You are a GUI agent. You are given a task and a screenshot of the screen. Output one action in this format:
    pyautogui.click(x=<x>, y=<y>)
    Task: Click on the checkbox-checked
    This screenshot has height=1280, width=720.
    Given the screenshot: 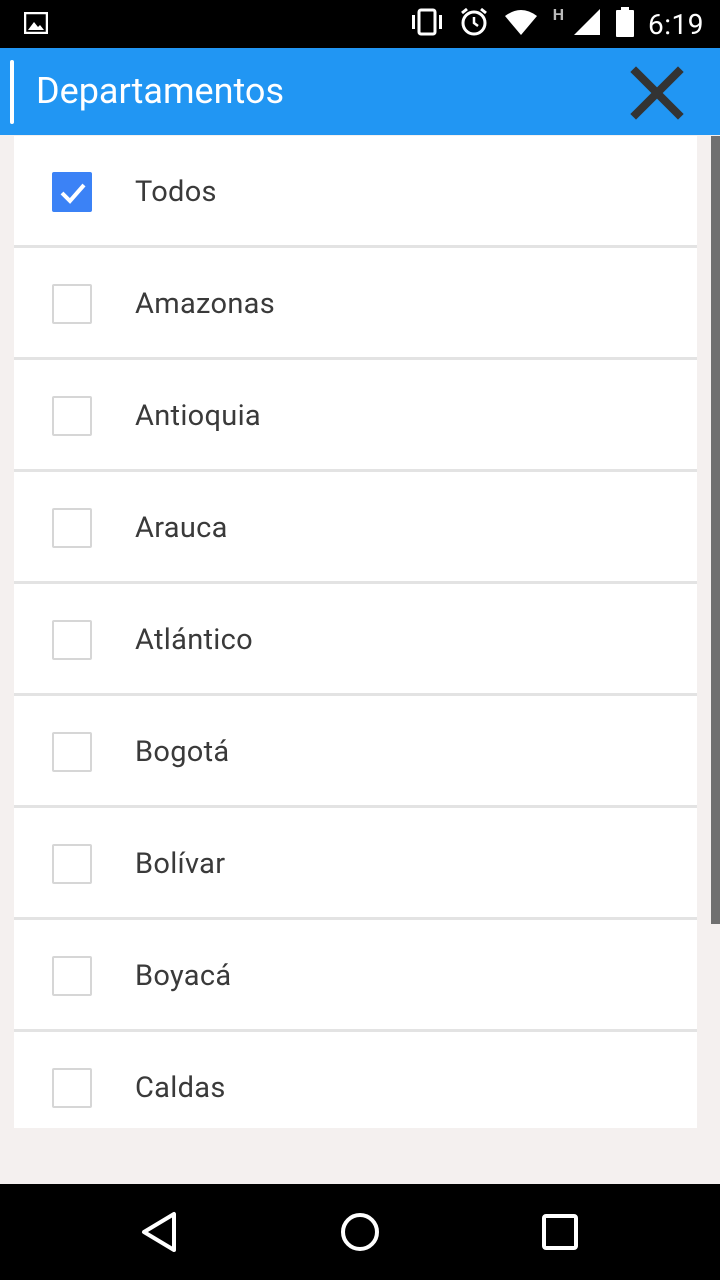 What is the action you would take?
    pyautogui.click(x=72, y=192)
    